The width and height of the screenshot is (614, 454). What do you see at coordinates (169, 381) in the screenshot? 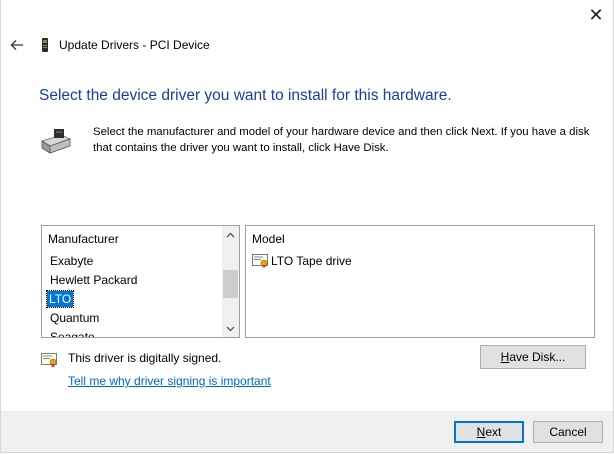
I see `driver-signing-link: Tell me why driver signing is important` at bounding box center [169, 381].